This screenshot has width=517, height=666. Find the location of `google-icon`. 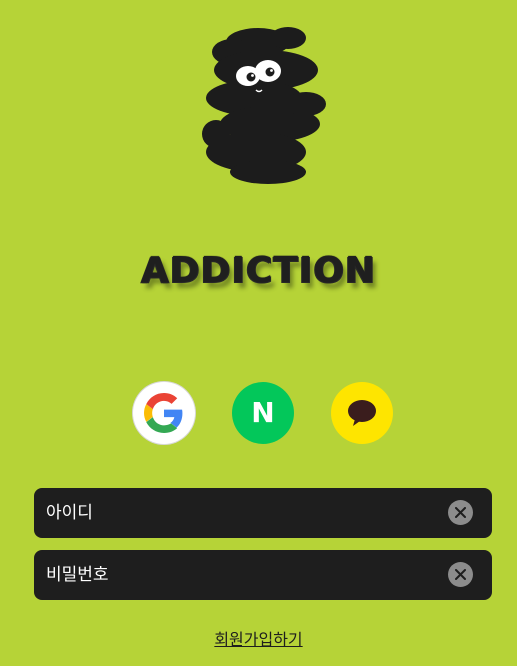

google-icon is located at coordinates (163, 413).